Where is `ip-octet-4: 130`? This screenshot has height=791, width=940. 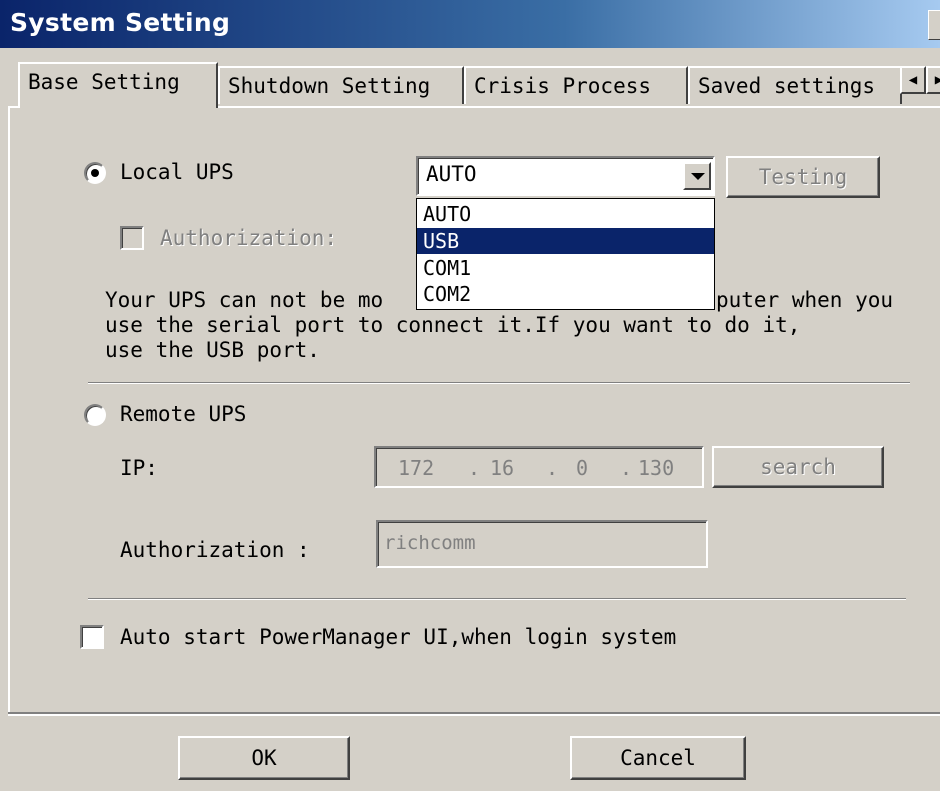
ip-octet-4: 130 is located at coordinates (656, 468).